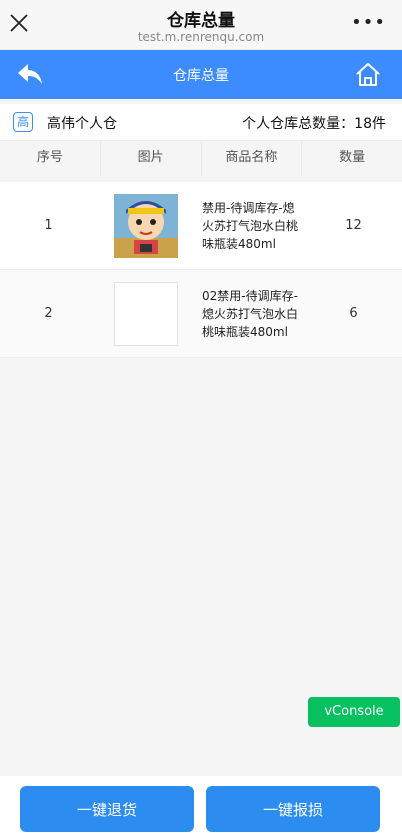 This screenshot has height=840, width=402. What do you see at coordinates (48, 313) in the screenshot?
I see `row-index: 2` at bounding box center [48, 313].